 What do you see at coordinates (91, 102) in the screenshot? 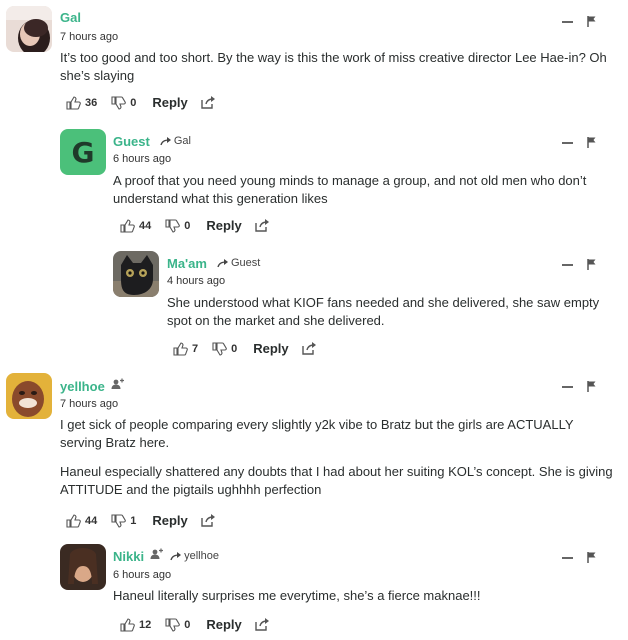
I see `upvote-count: 36` at bounding box center [91, 102].